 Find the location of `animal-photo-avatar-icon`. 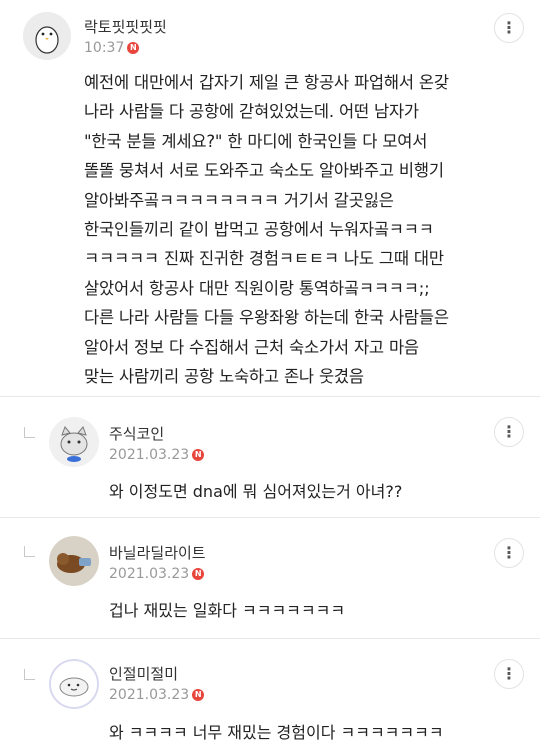

animal-photo-avatar-icon is located at coordinates (74, 561).